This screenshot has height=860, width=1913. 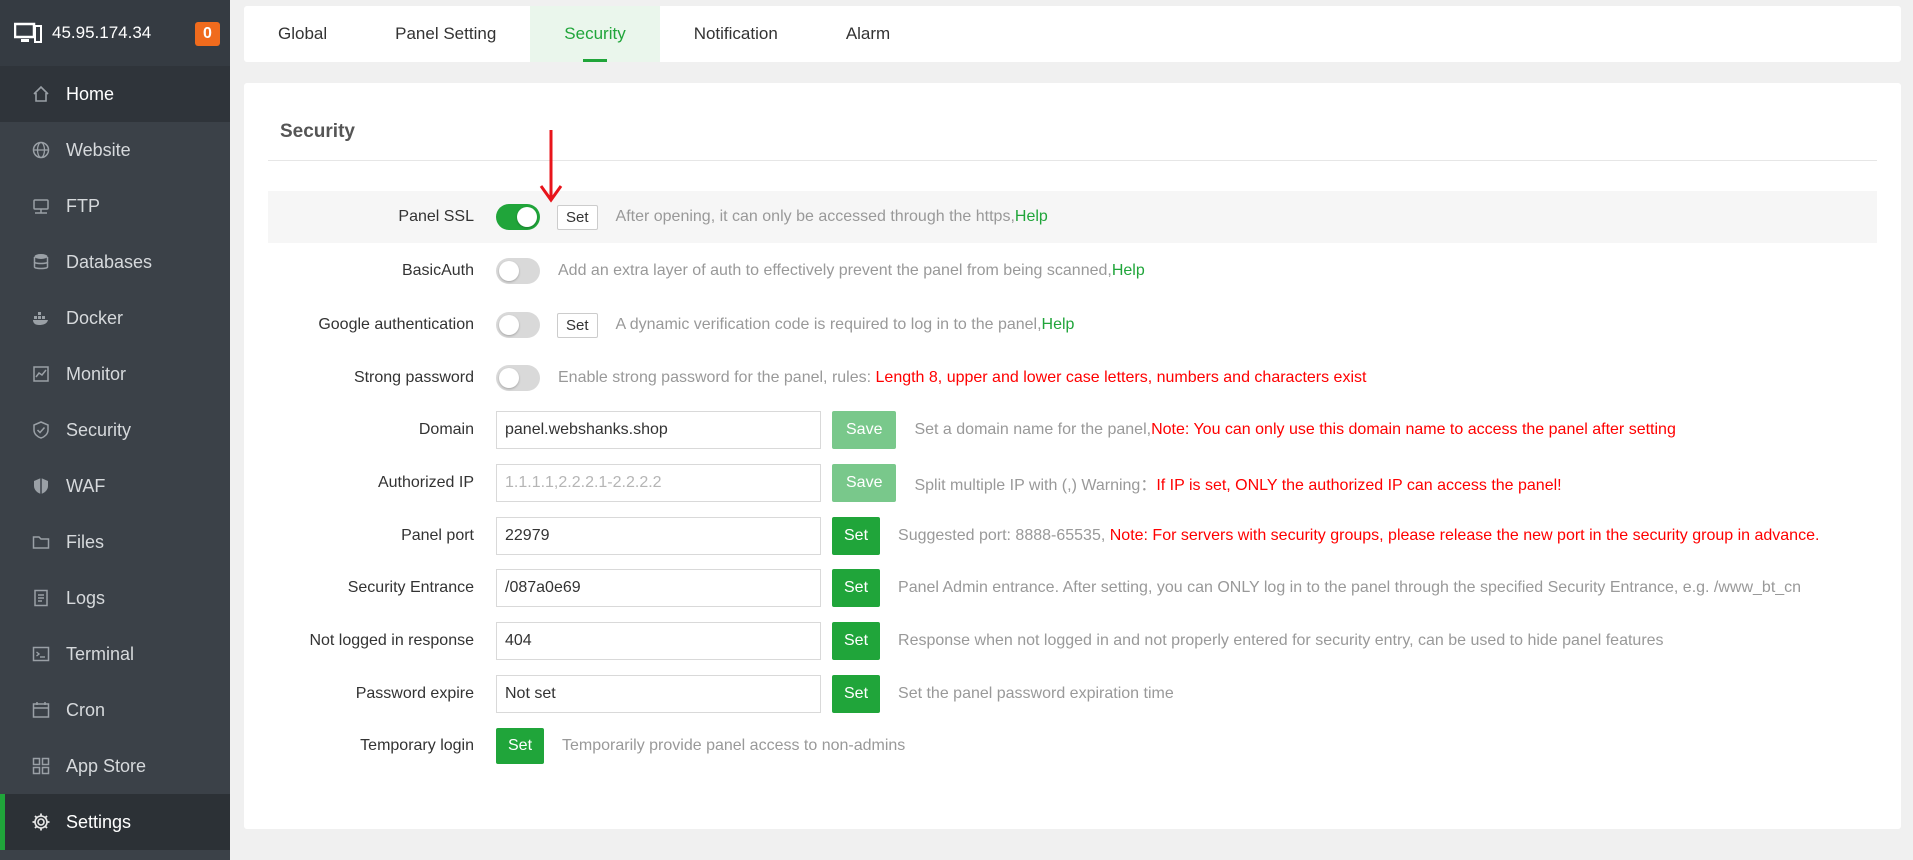 I want to click on basic-auth-help-link: Help, so click(x=1128, y=270).